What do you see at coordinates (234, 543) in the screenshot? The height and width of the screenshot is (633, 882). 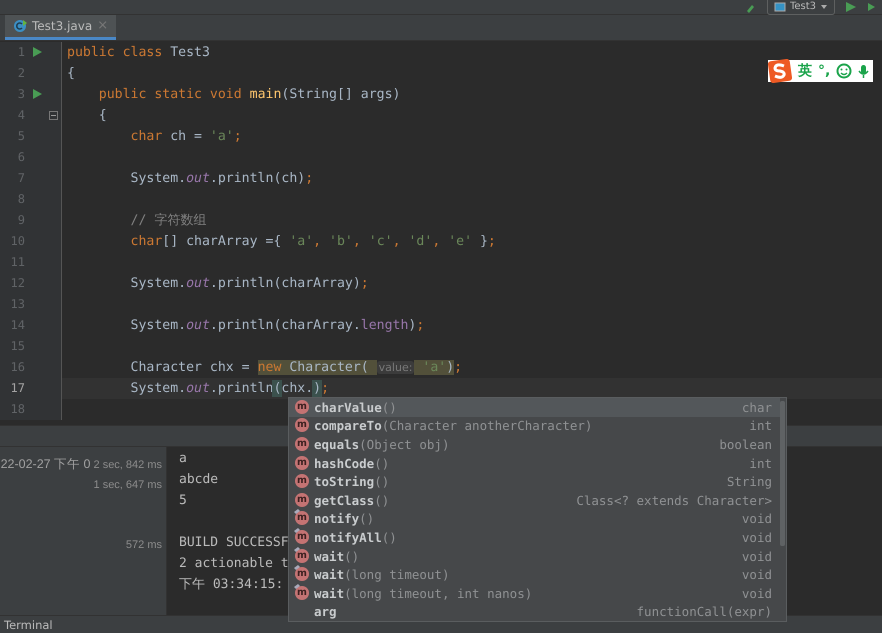 I see `console-line: BUILD SUCCESSF` at bounding box center [234, 543].